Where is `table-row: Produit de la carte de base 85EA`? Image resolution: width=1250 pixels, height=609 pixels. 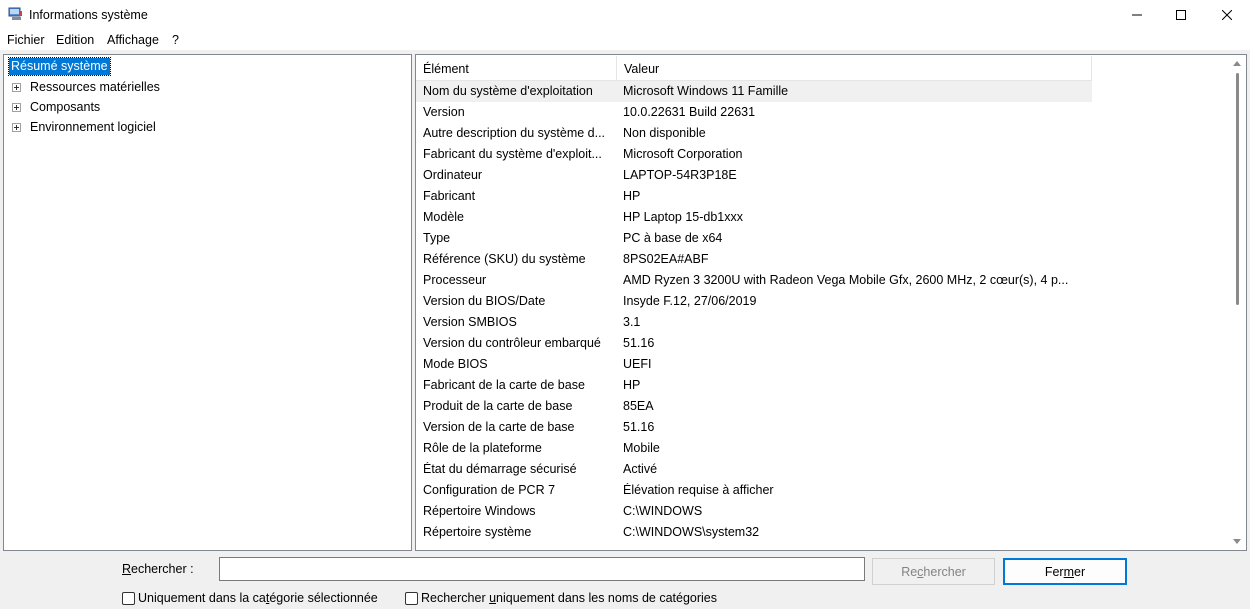
table-row: Produit de la carte de base 85EA is located at coordinates (754, 406).